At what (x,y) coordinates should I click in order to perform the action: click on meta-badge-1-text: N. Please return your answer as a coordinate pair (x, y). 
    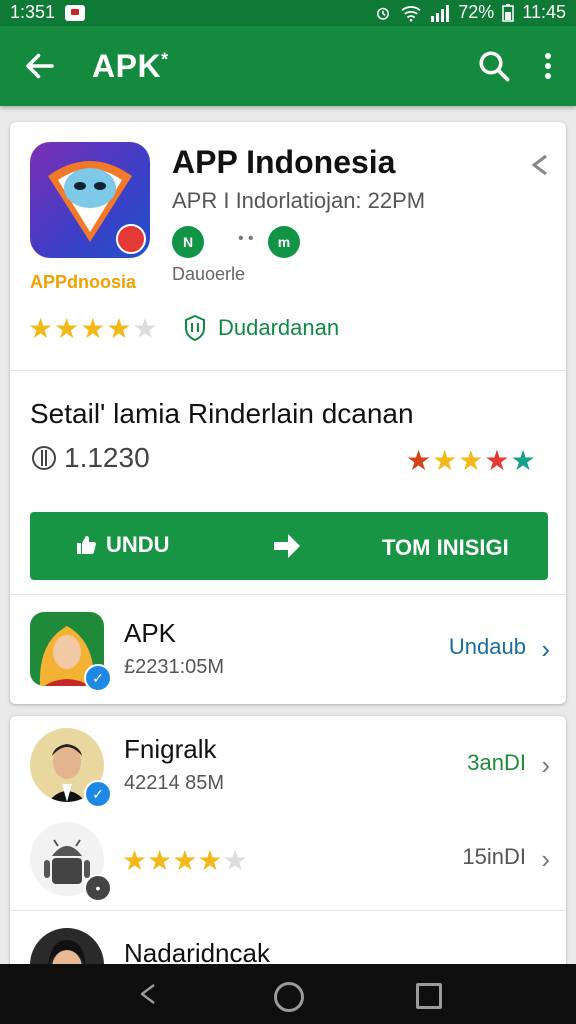
    Looking at the image, I should click on (188, 242).